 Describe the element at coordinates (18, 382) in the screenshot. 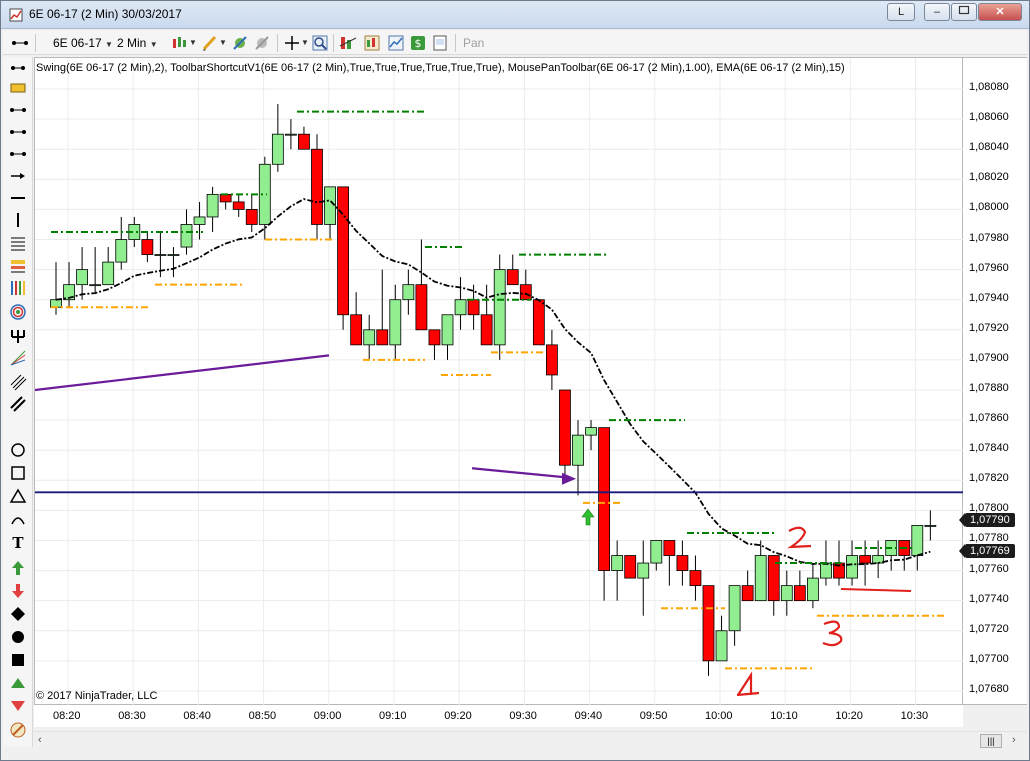

I see `regression-channel-icon` at that location.